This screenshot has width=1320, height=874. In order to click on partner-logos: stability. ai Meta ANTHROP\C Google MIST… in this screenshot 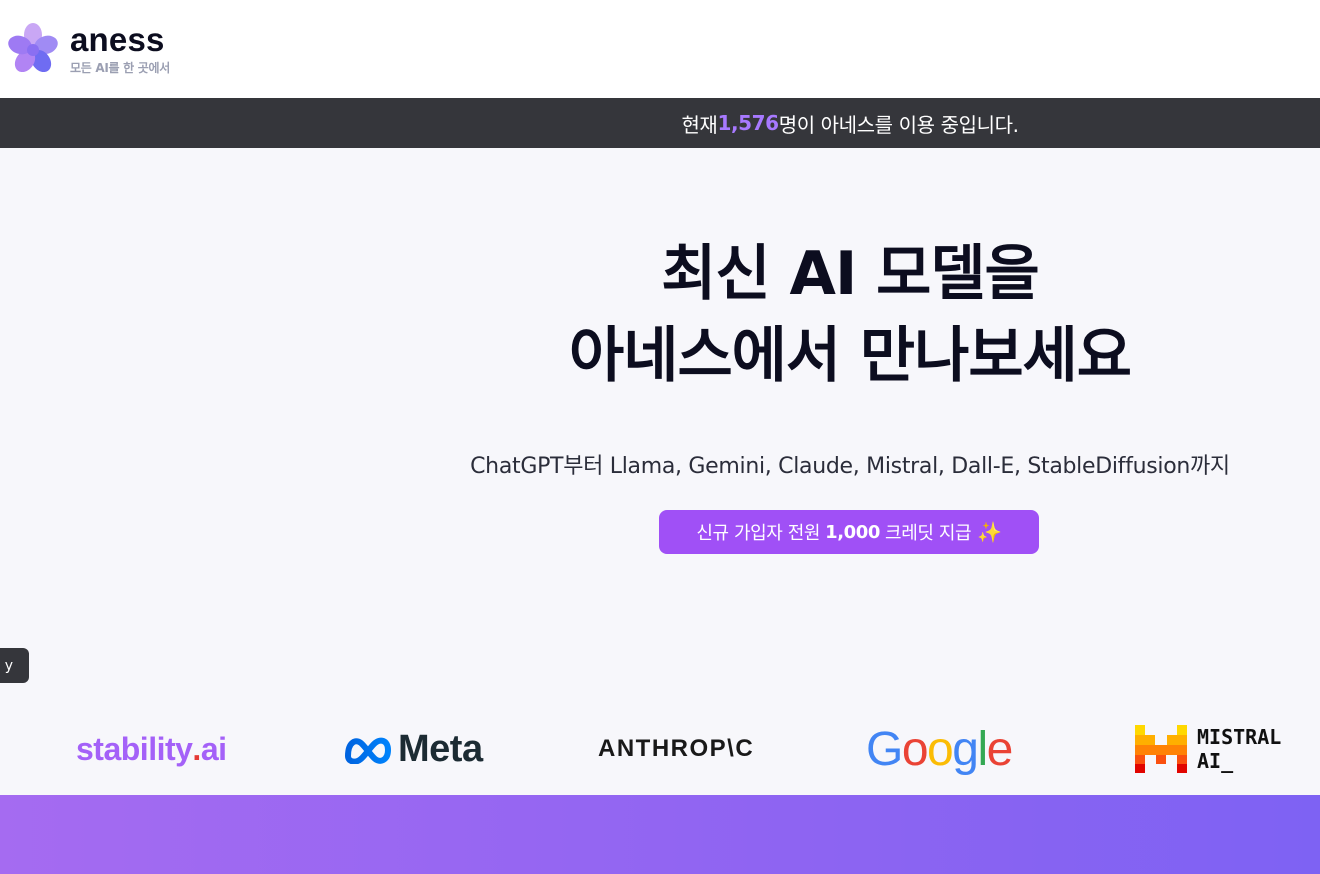, I will do `click(660, 749)`.